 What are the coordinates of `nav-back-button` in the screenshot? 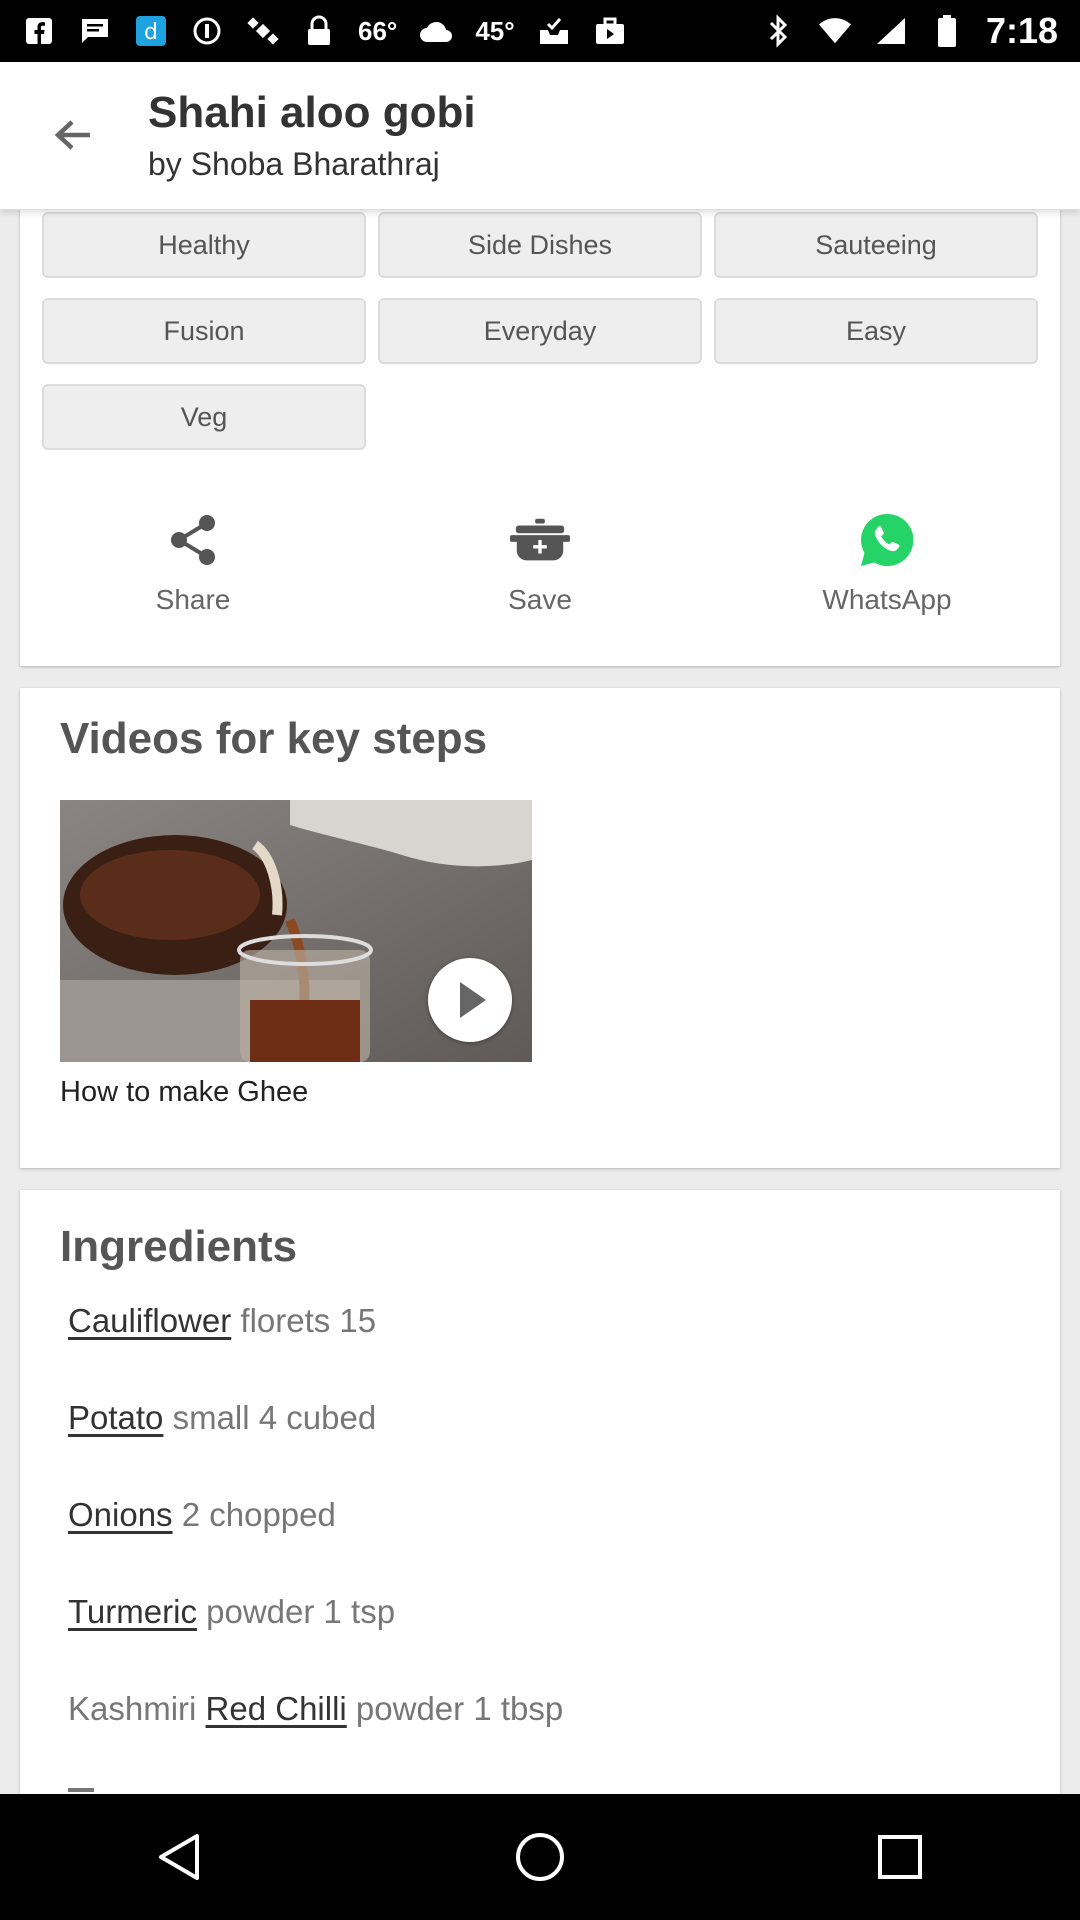 It's located at (180, 1857).